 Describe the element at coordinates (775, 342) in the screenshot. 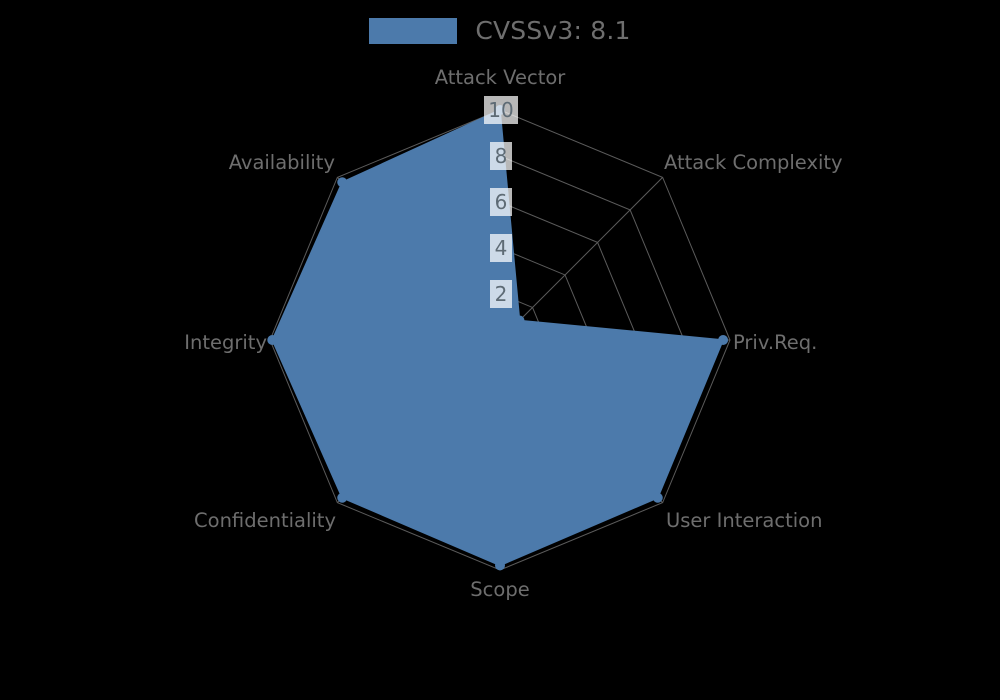

I see `axis-label-priv-req: Priv.Req.` at that location.